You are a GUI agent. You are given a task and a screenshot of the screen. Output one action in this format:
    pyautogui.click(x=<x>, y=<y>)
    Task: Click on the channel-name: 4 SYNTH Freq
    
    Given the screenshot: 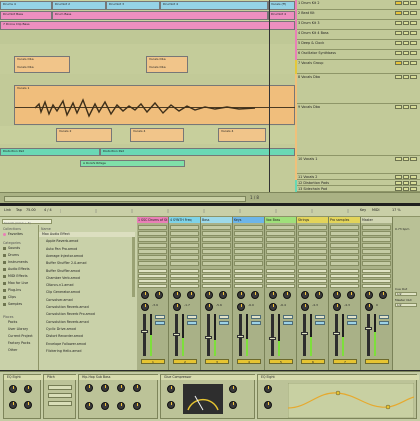 What is the action you would take?
    pyautogui.click(x=184, y=220)
    